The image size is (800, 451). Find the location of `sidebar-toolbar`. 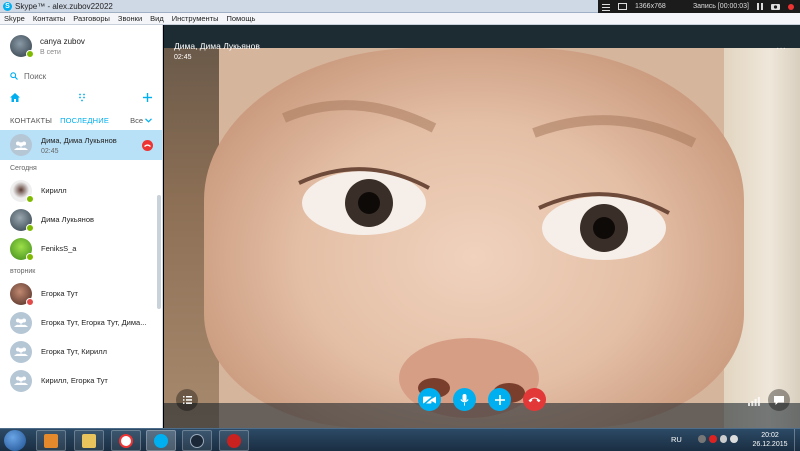

sidebar-toolbar is located at coordinates (81, 97).